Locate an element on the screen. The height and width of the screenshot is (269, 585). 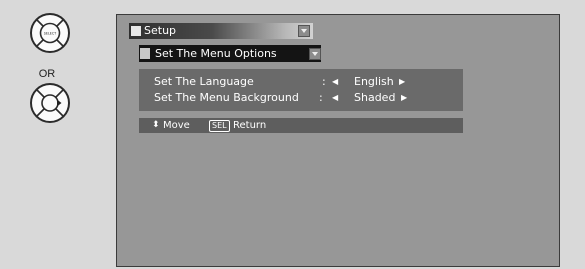
setup-title-label: Setup is located at coordinates (160, 30).